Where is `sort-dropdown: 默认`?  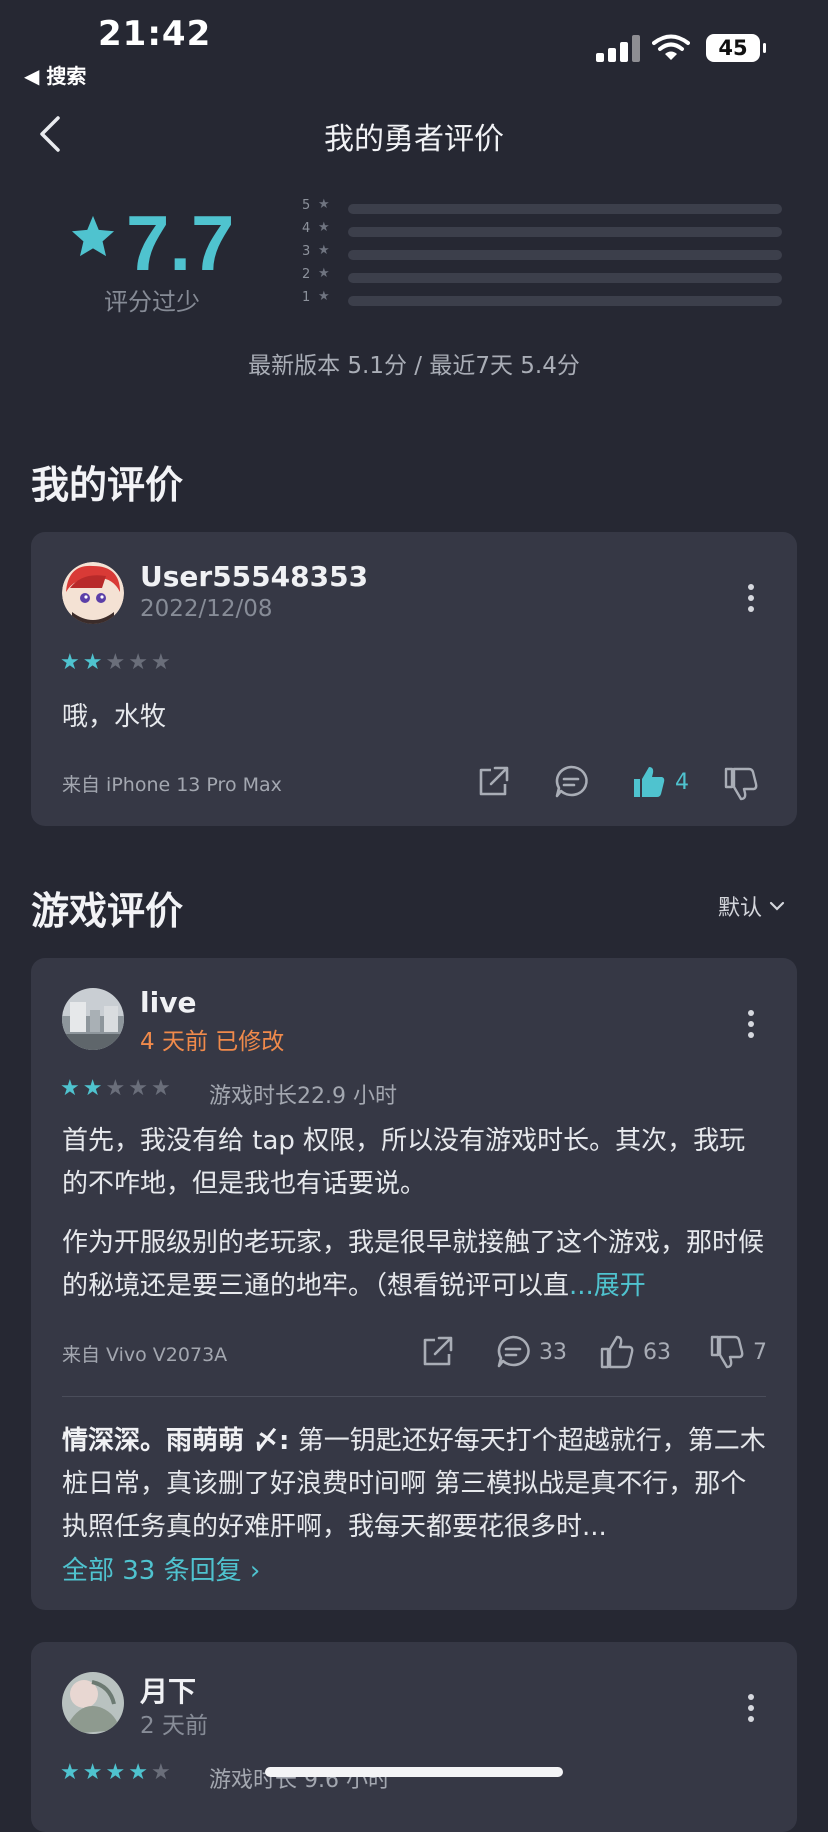
sort-dropdown: 默认 is located at coordinates (752, 906).